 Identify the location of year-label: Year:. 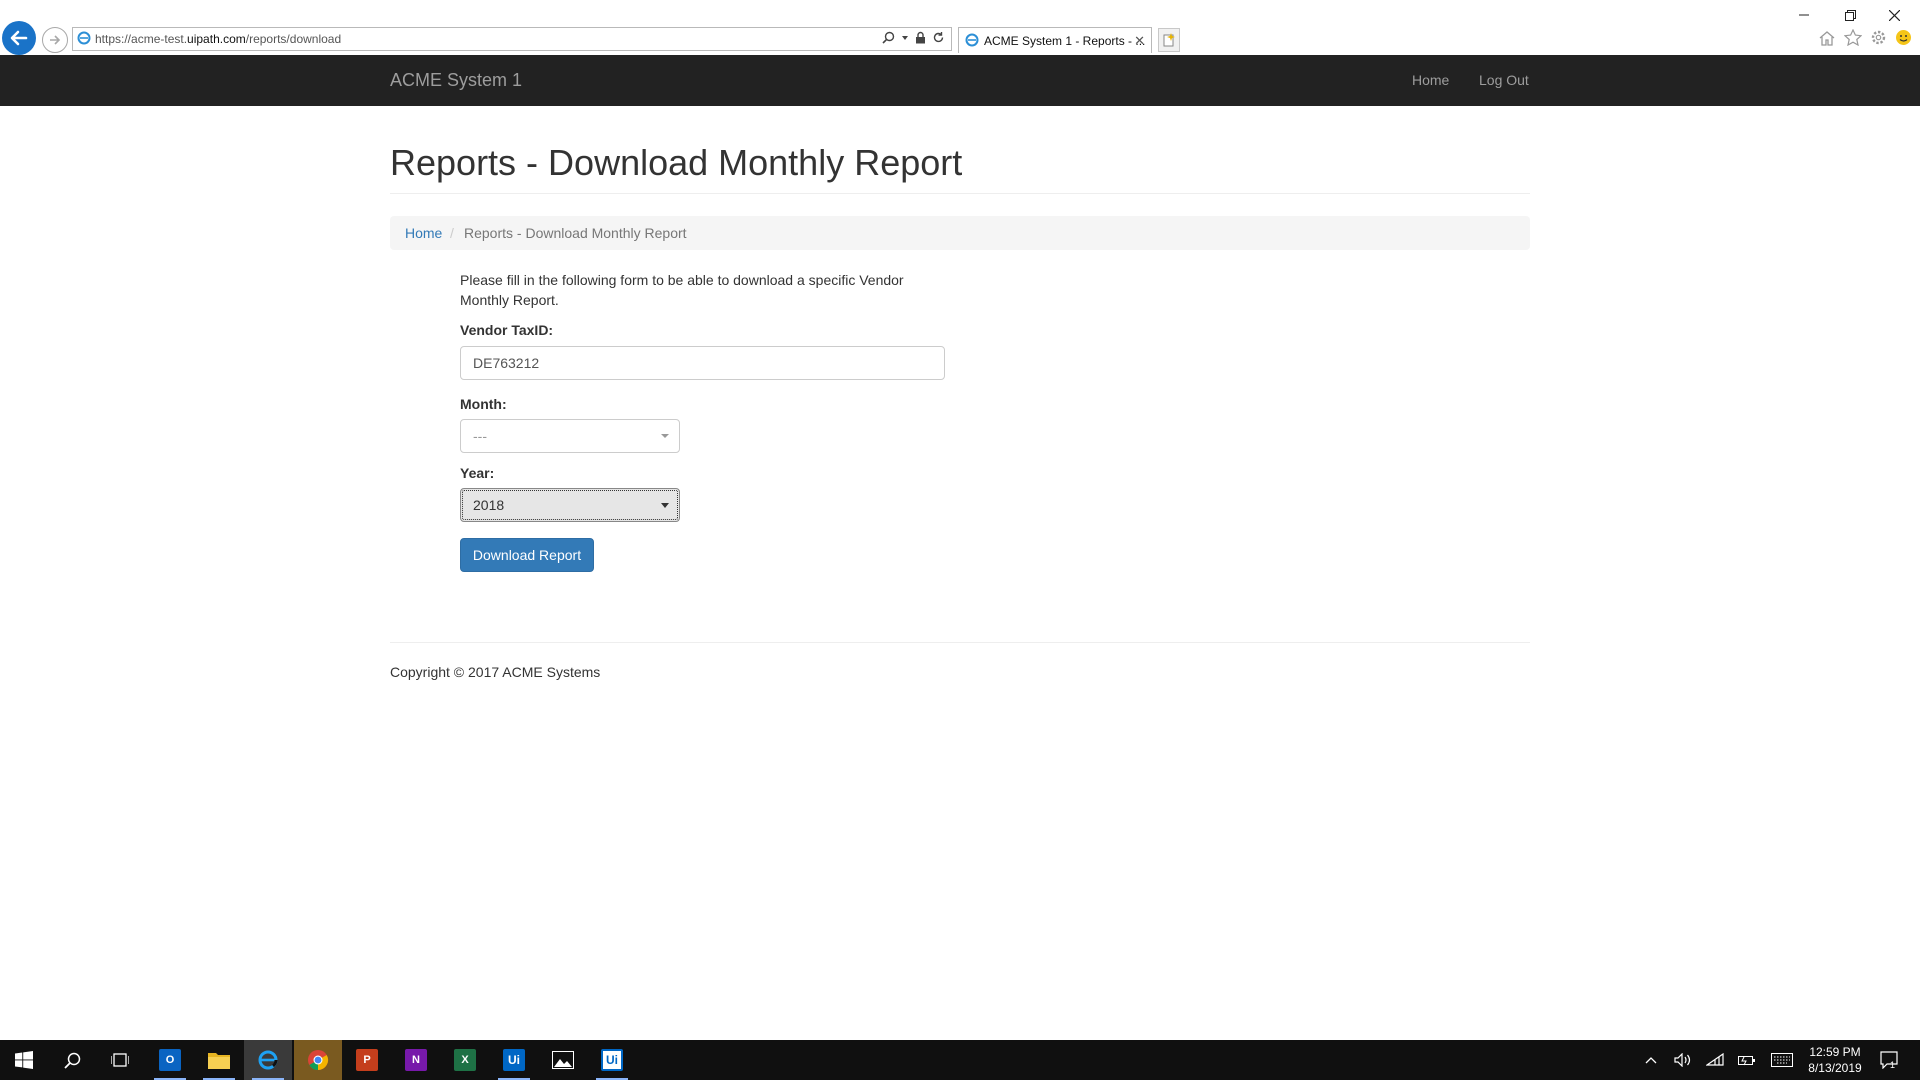
(477, 473).